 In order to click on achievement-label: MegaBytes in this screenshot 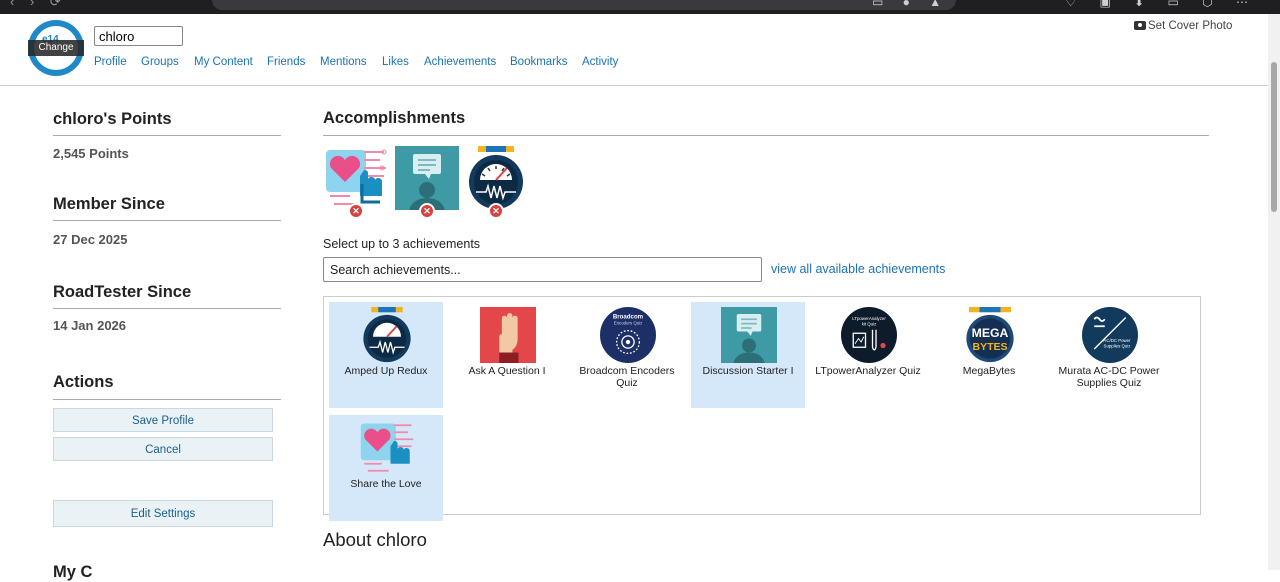, I will do `click(989, 371)`.